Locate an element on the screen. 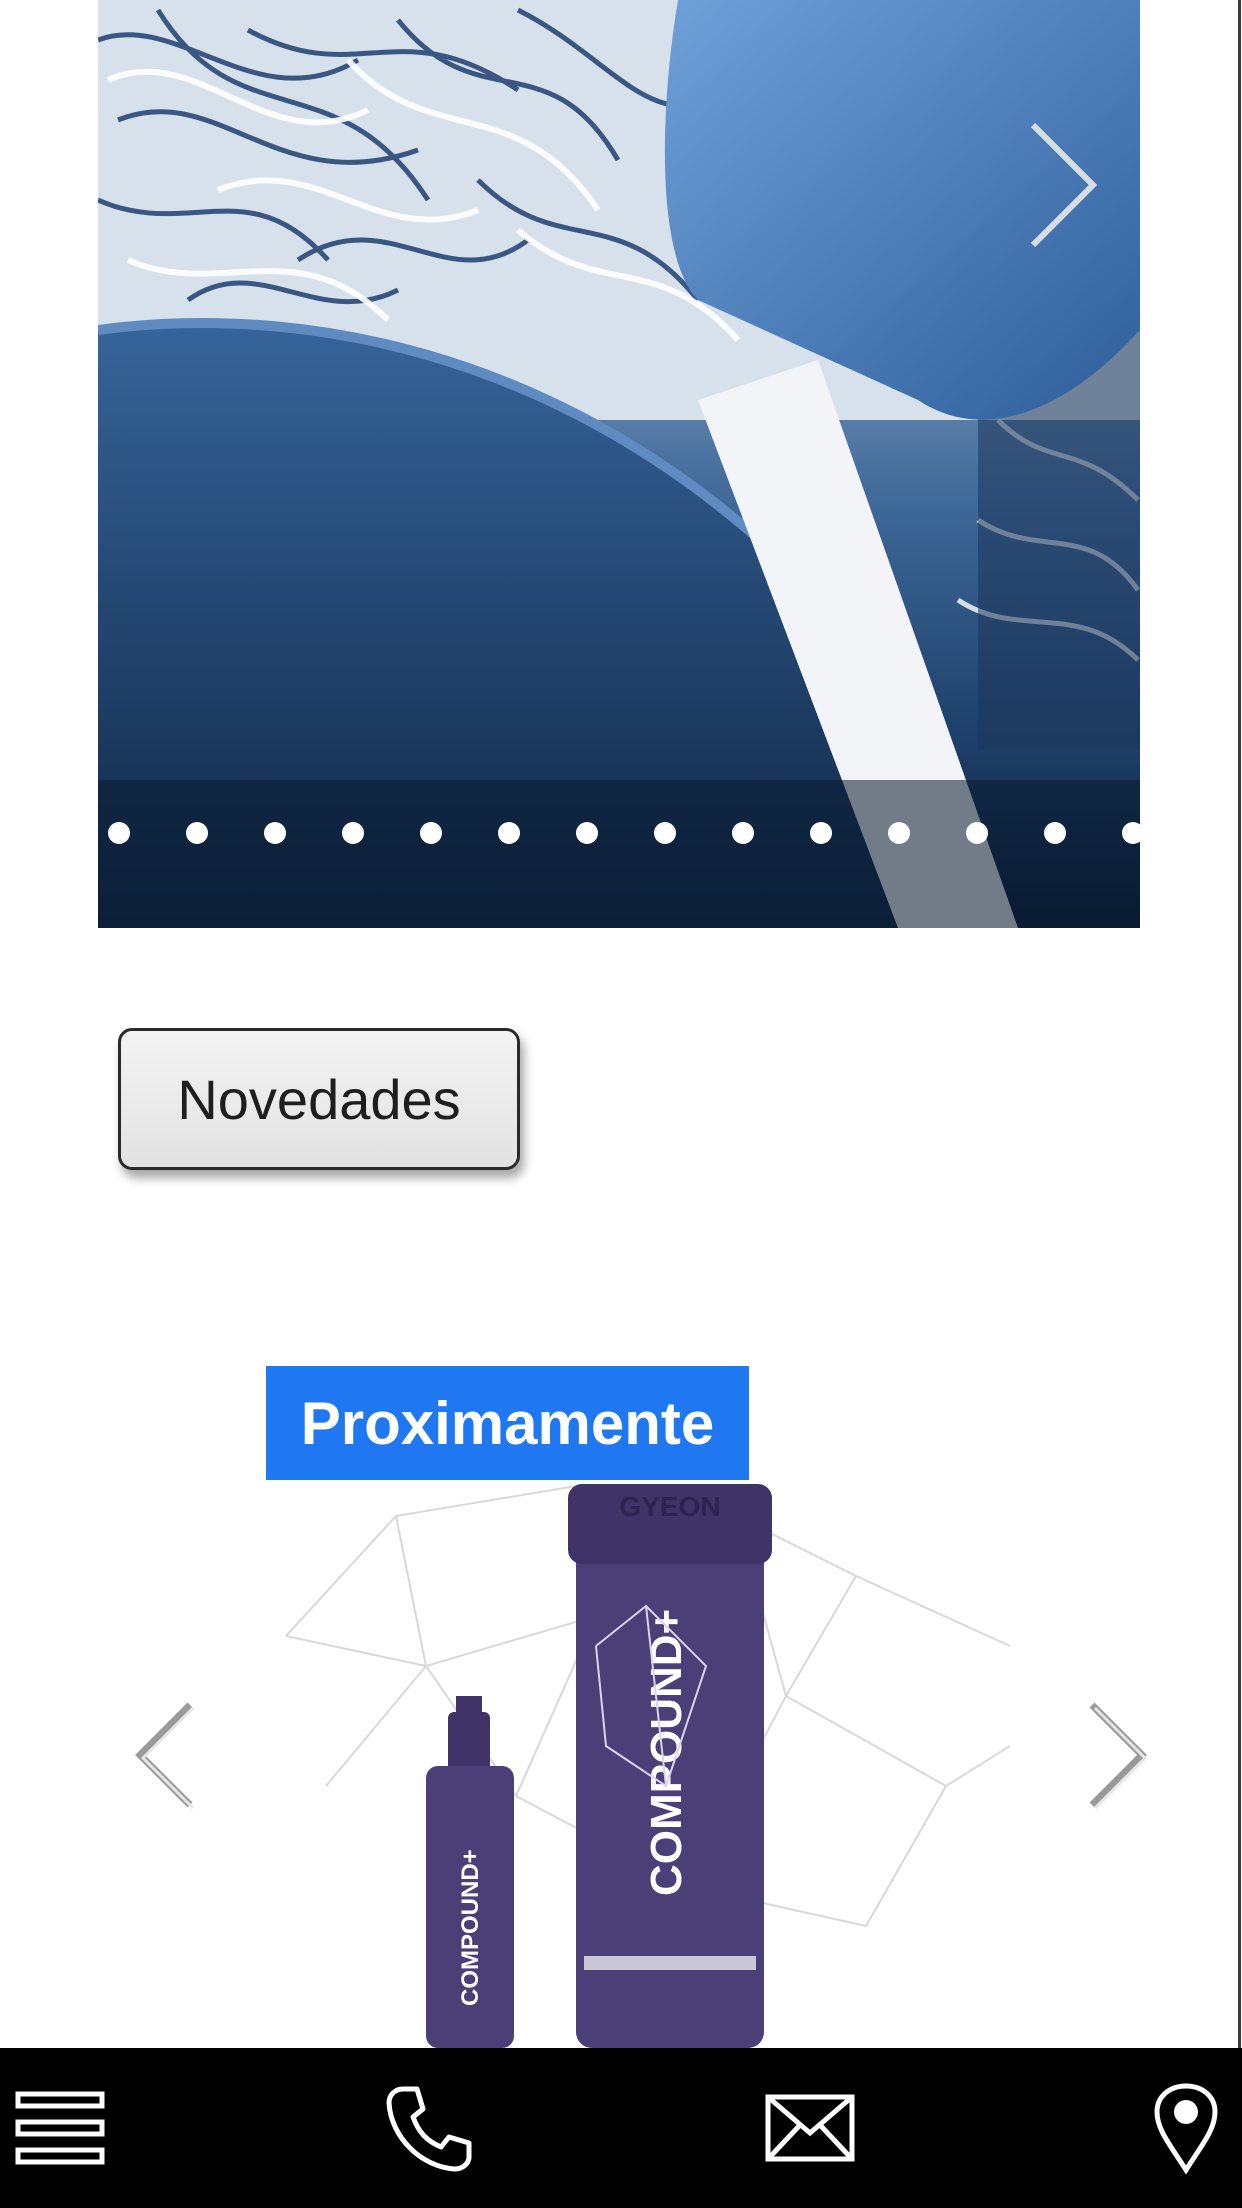  hero-pagination-dots is located at coordinates (619, 835).